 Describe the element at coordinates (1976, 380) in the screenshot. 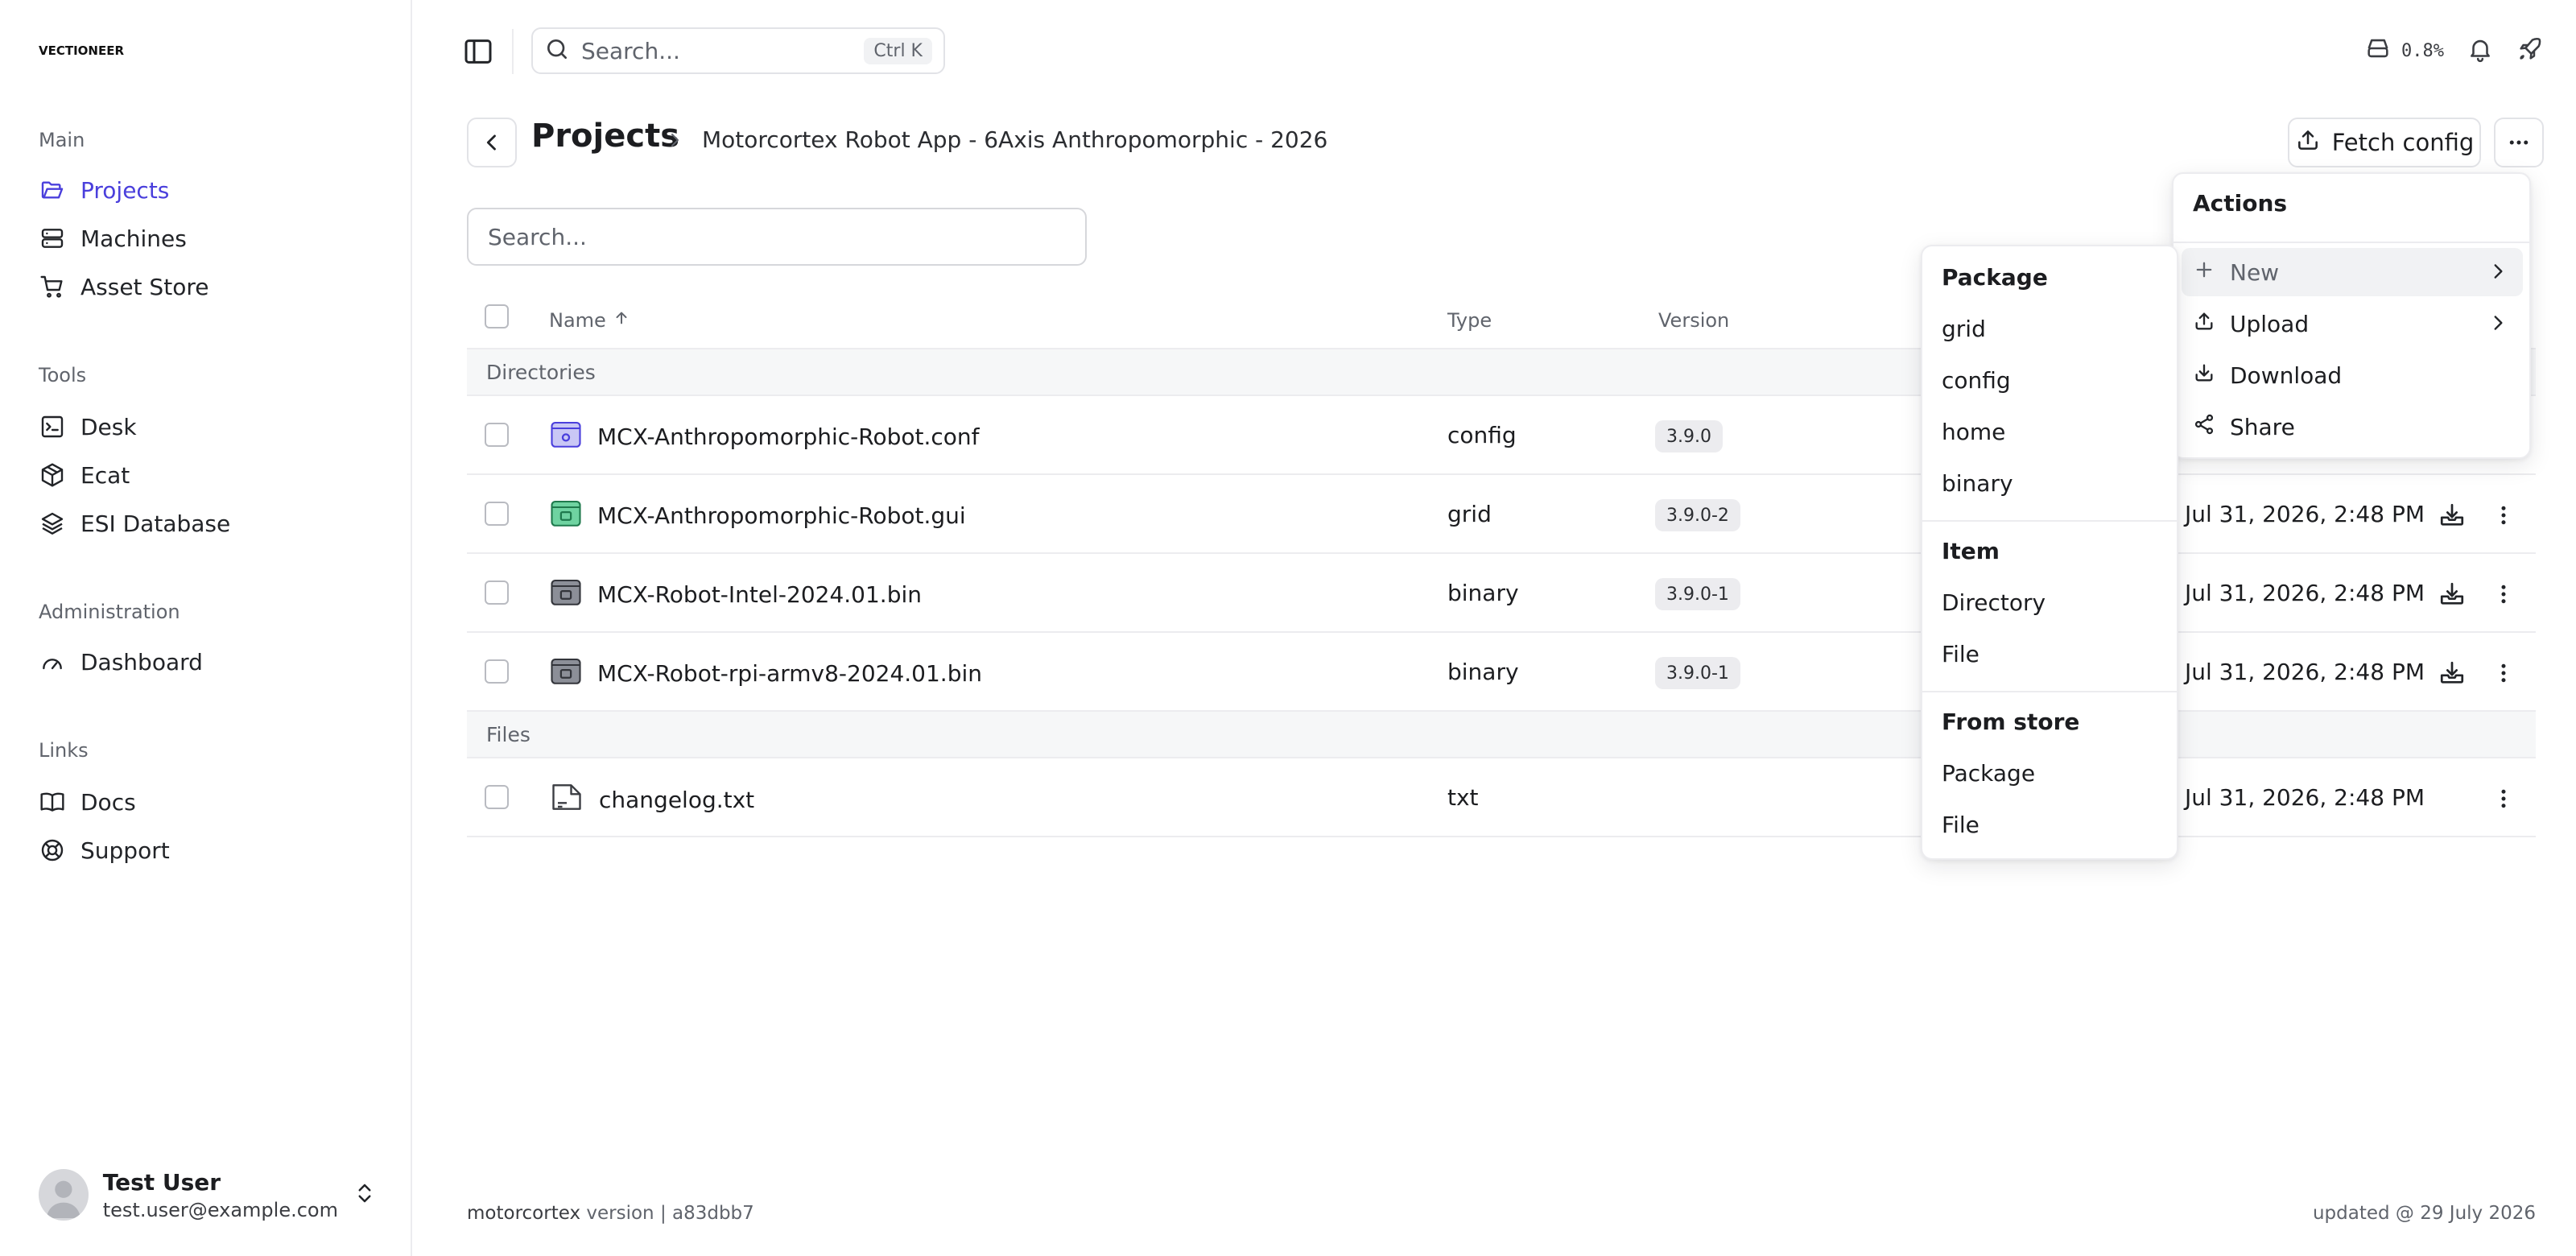

I see `submenu-item-config: config` at that location.